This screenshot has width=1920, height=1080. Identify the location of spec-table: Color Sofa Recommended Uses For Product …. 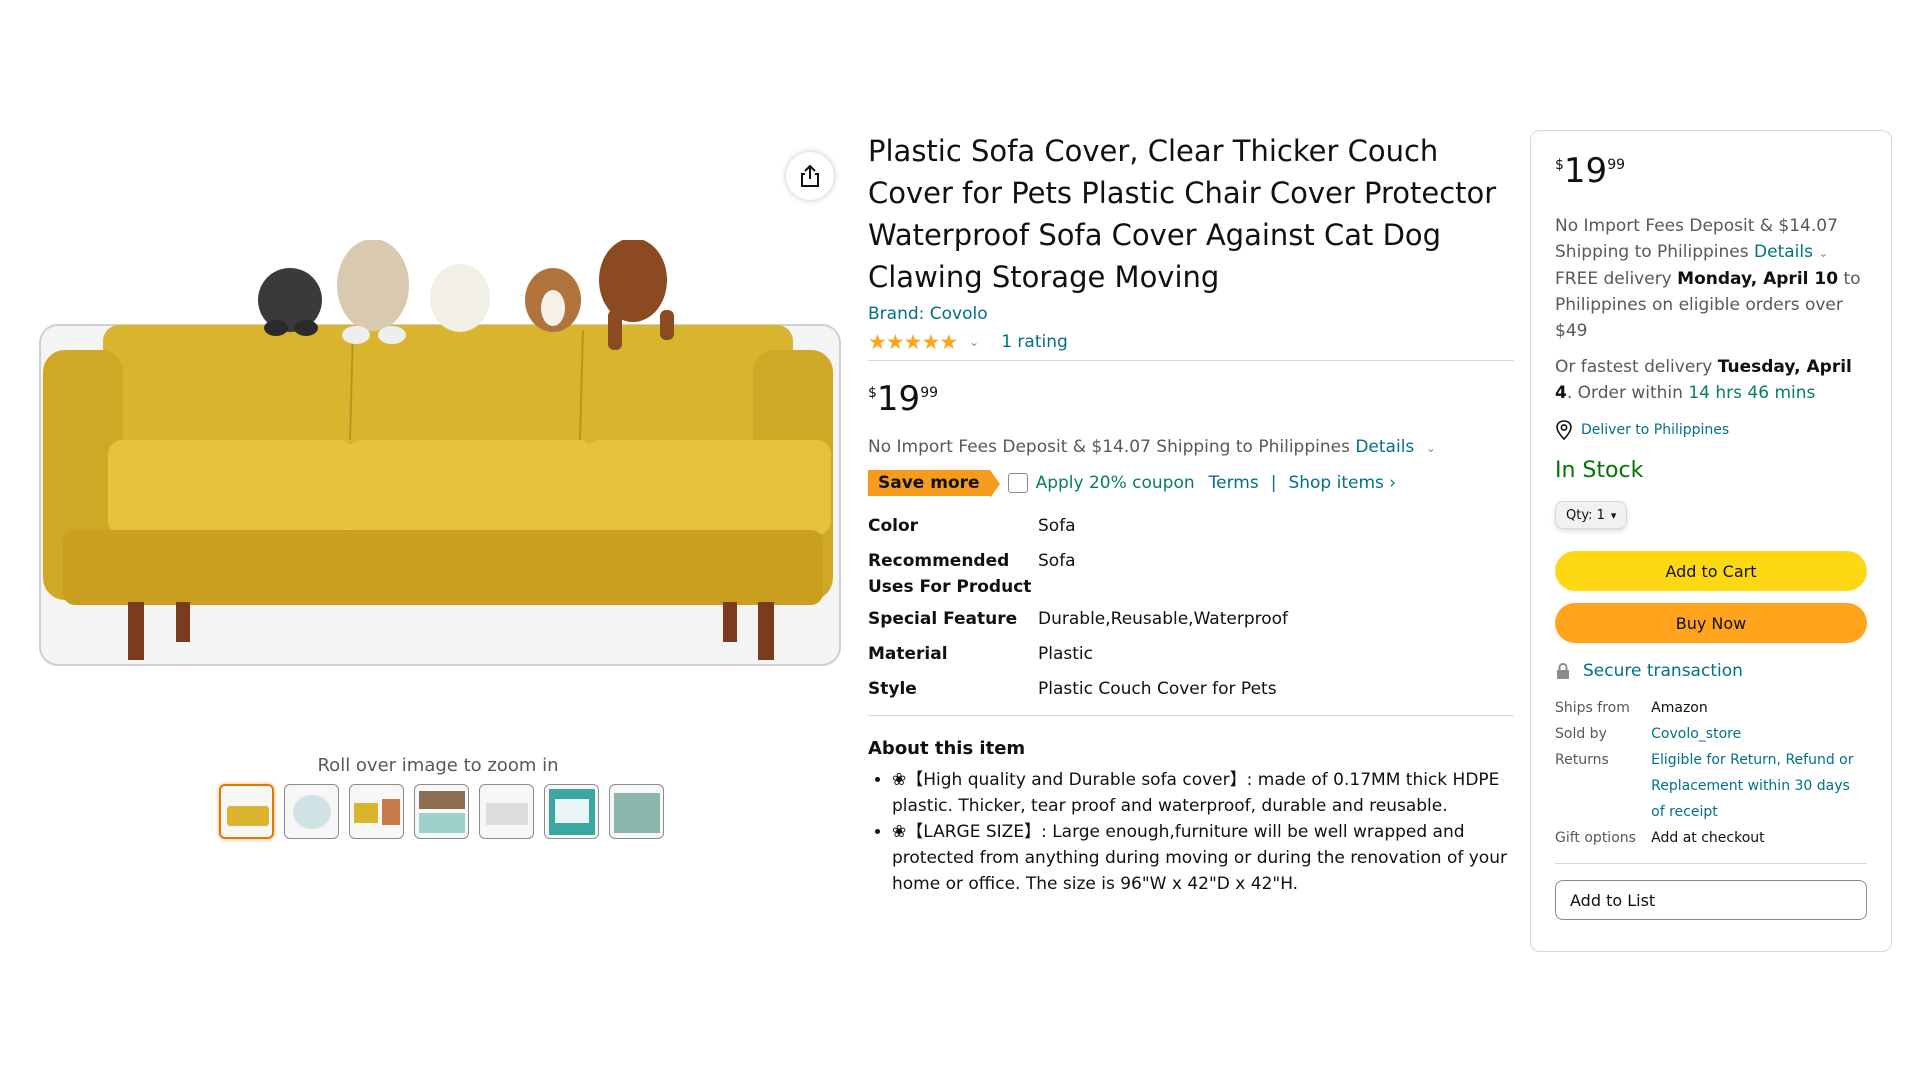
(1191, 612).